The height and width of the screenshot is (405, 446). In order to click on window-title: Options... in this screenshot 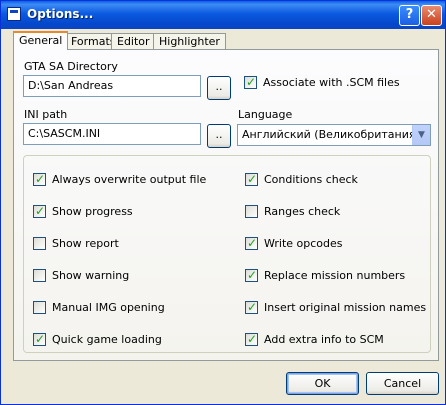, I will do `click(60, 14)`.